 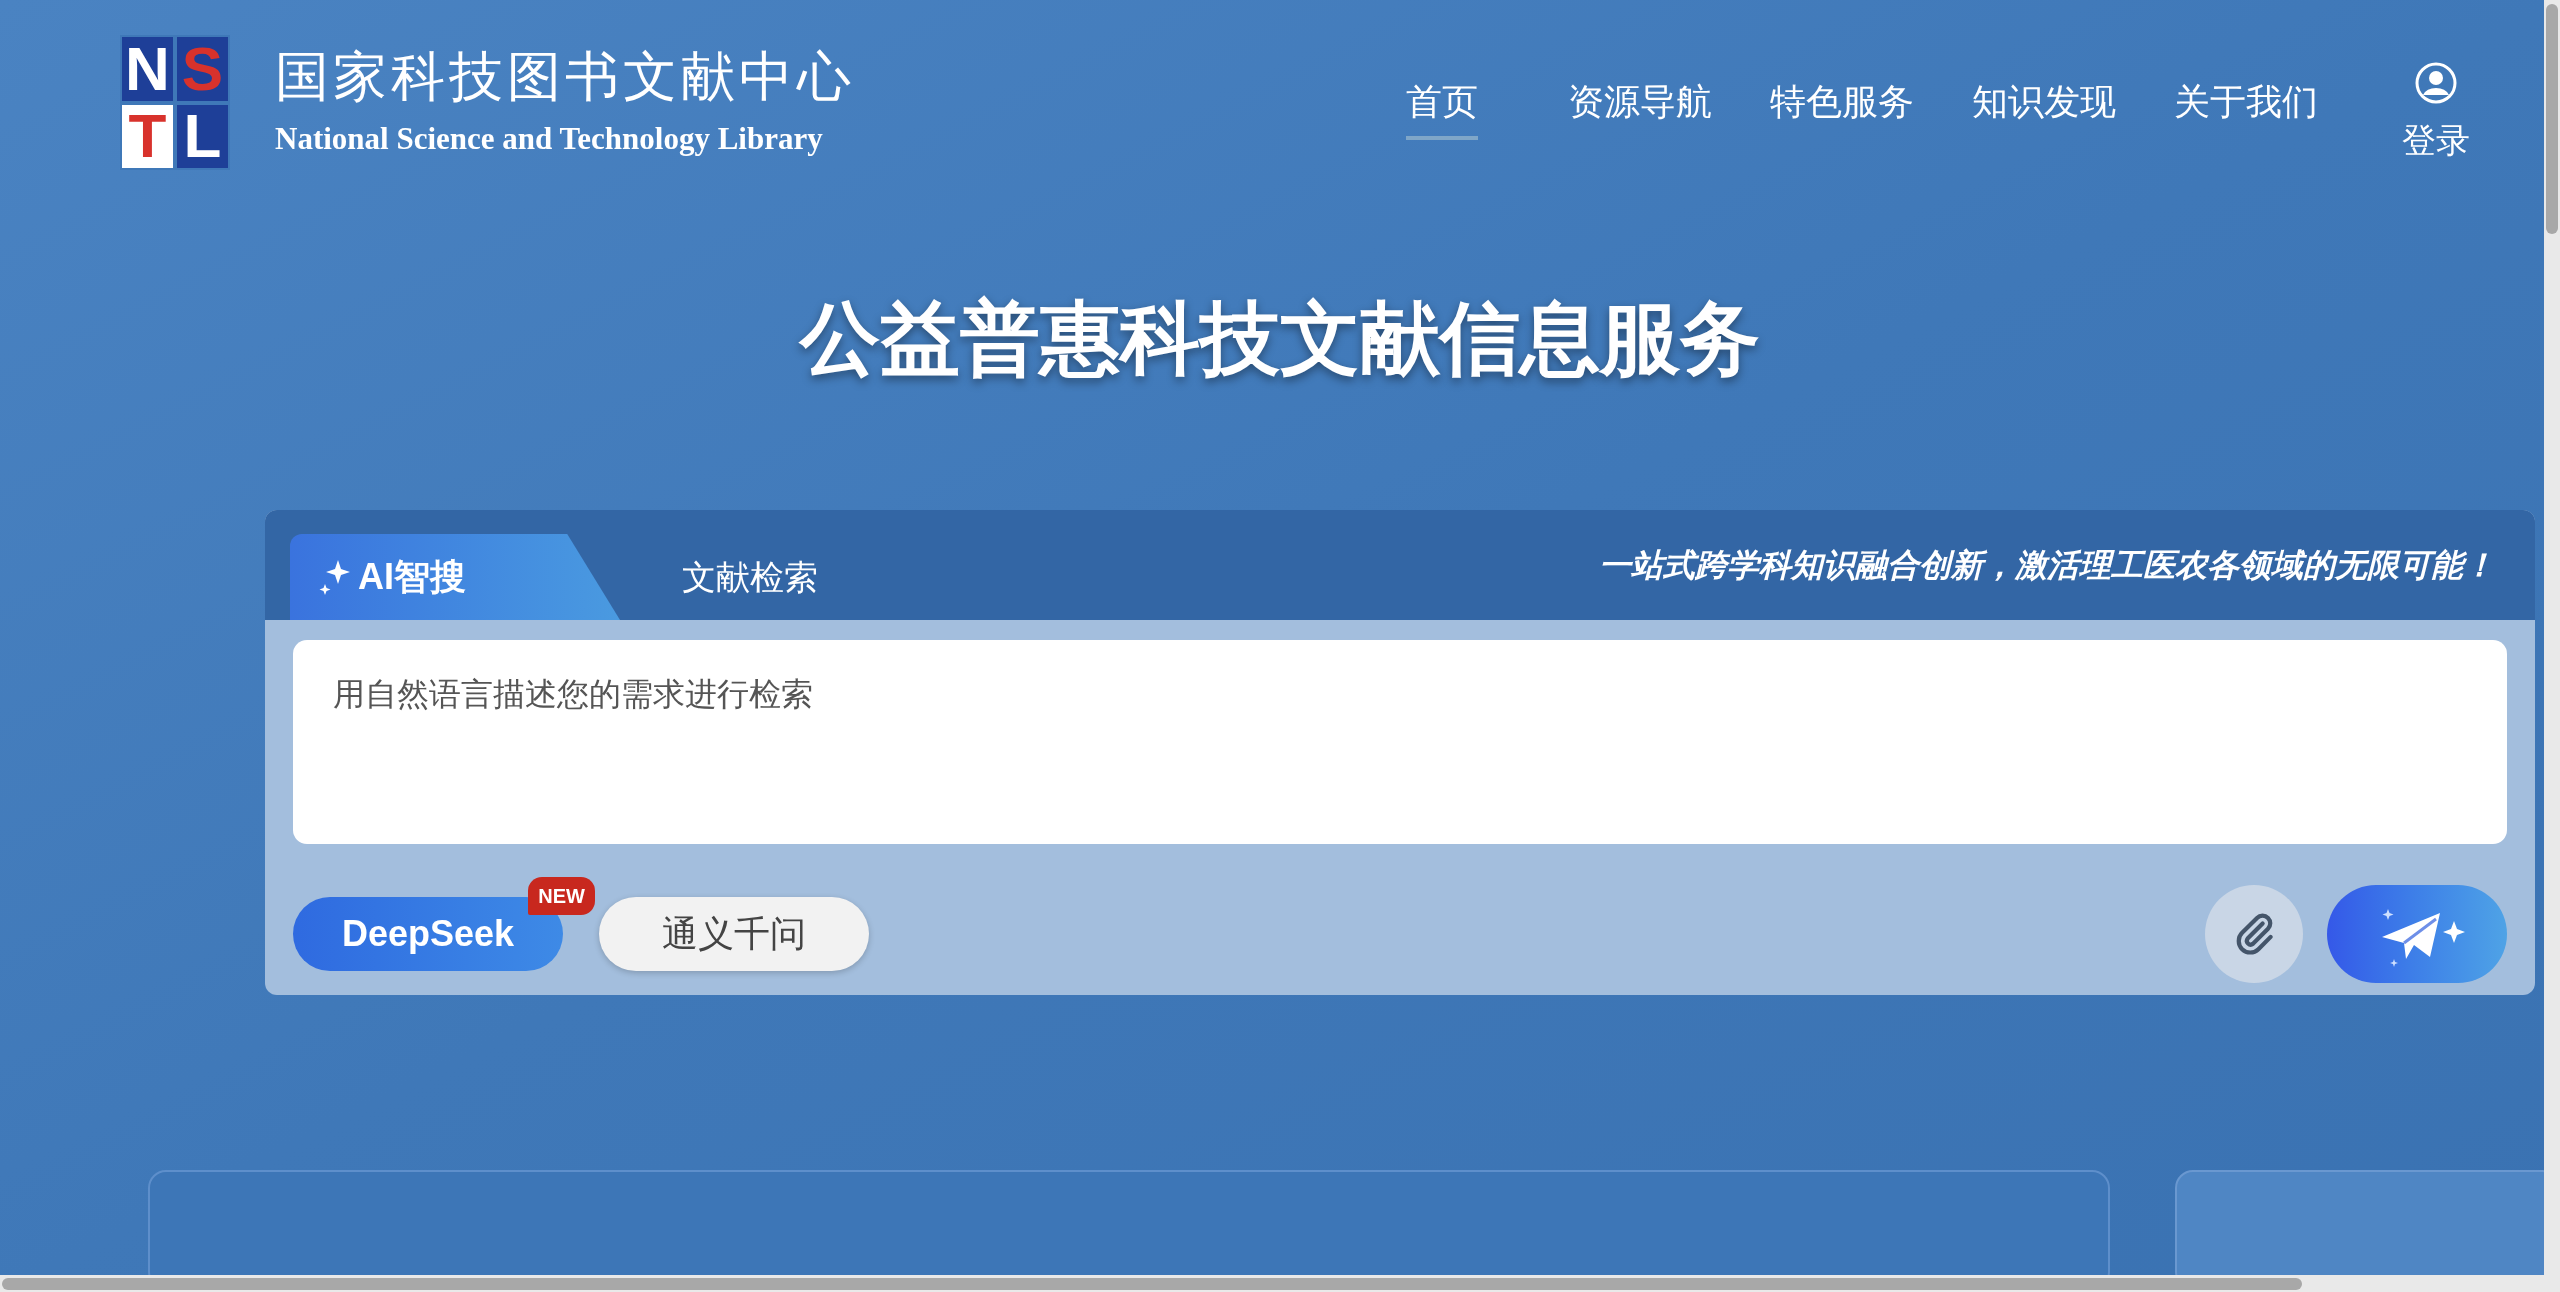 What do you see at coordinates (2436, 83) in the screenshot?
I see `user-icon` at bounding box center [2436, 83].